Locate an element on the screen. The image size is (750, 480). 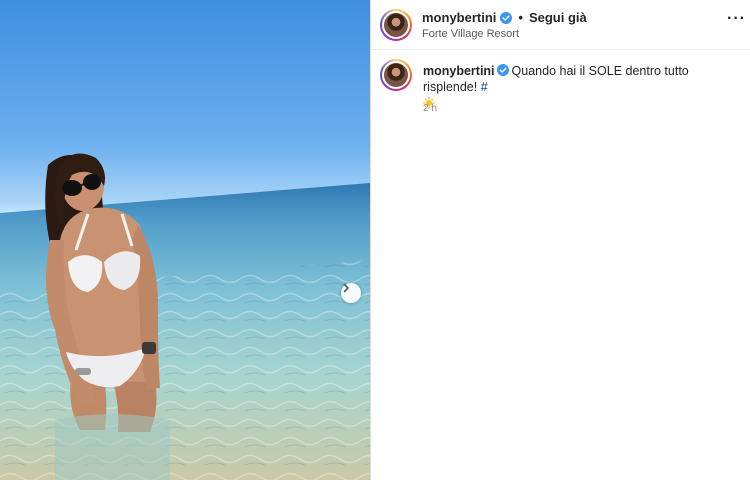
caption-username: monybertini is located at coordinates (459, 71).